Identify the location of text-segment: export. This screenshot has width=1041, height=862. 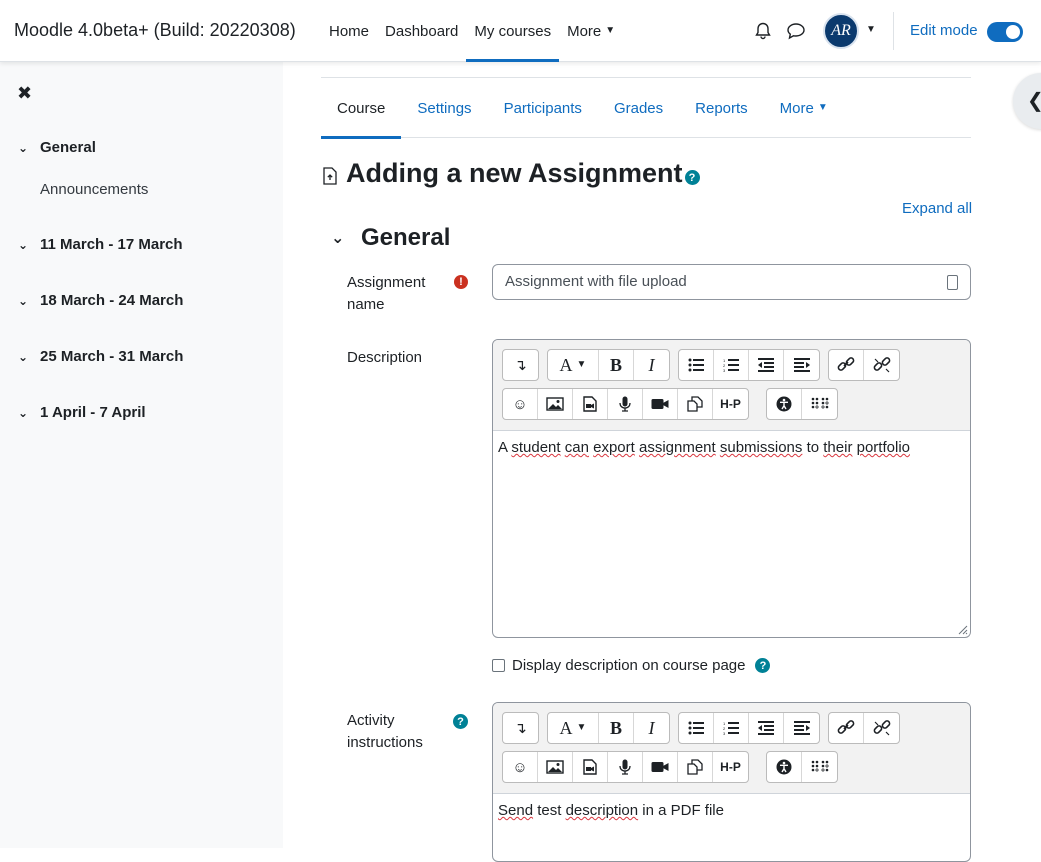
(614, 447).